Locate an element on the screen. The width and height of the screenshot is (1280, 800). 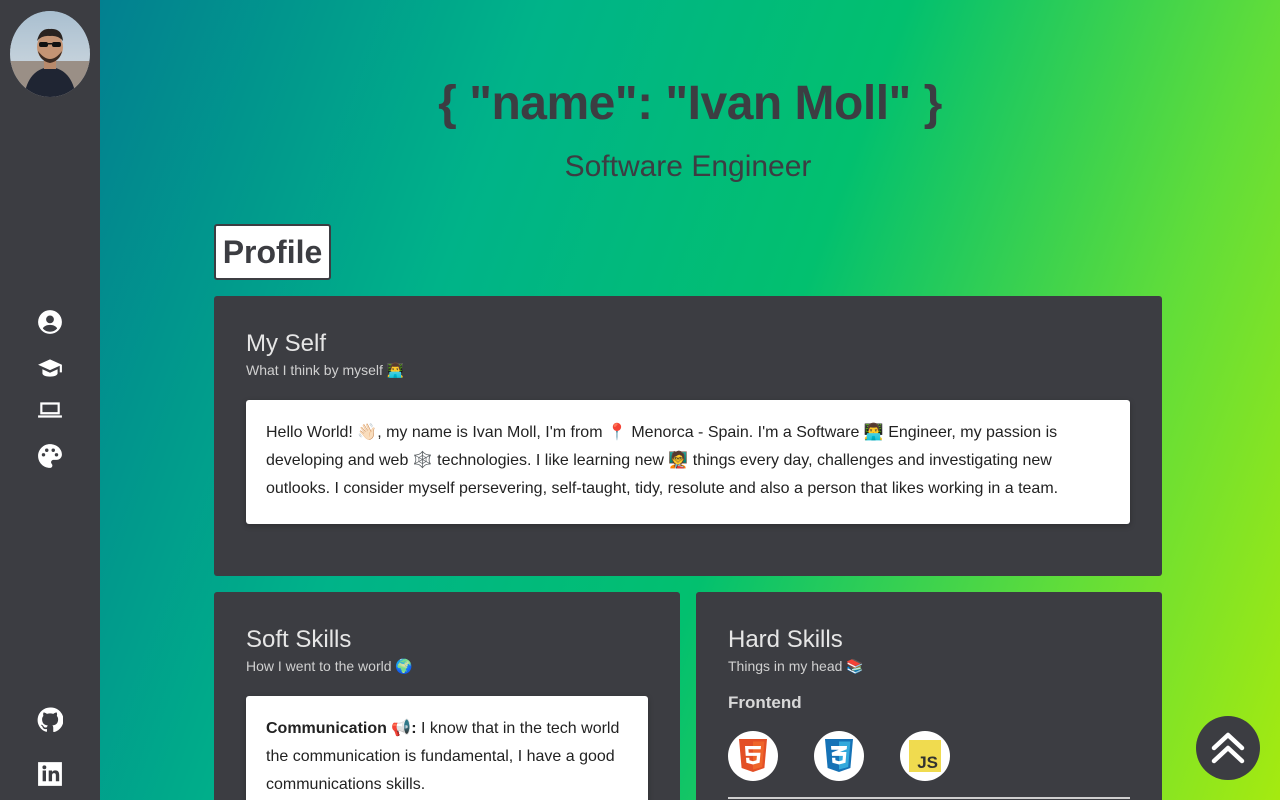
tech-html5 is located at coordinates (753, 756).